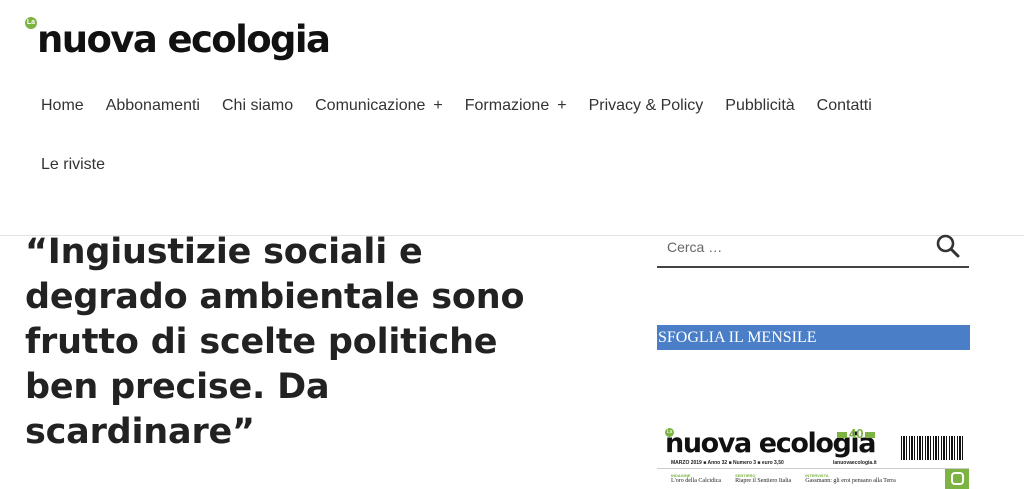 This screenshot has height=489, width=1024. Describe the element at coordinates (681, 475) in the screenshot. I see `cover-headline-tag: INDAGINE` at that location.